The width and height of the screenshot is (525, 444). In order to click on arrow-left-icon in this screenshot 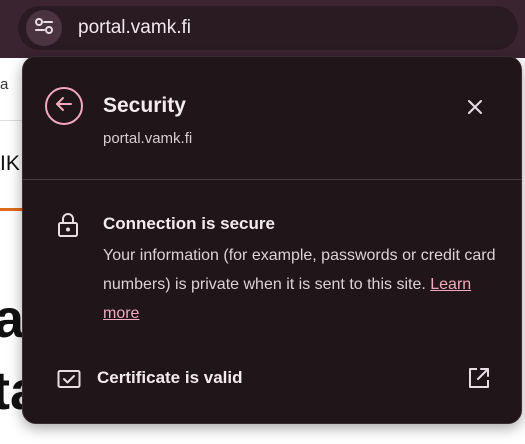, I will do `click(64, 106)`.